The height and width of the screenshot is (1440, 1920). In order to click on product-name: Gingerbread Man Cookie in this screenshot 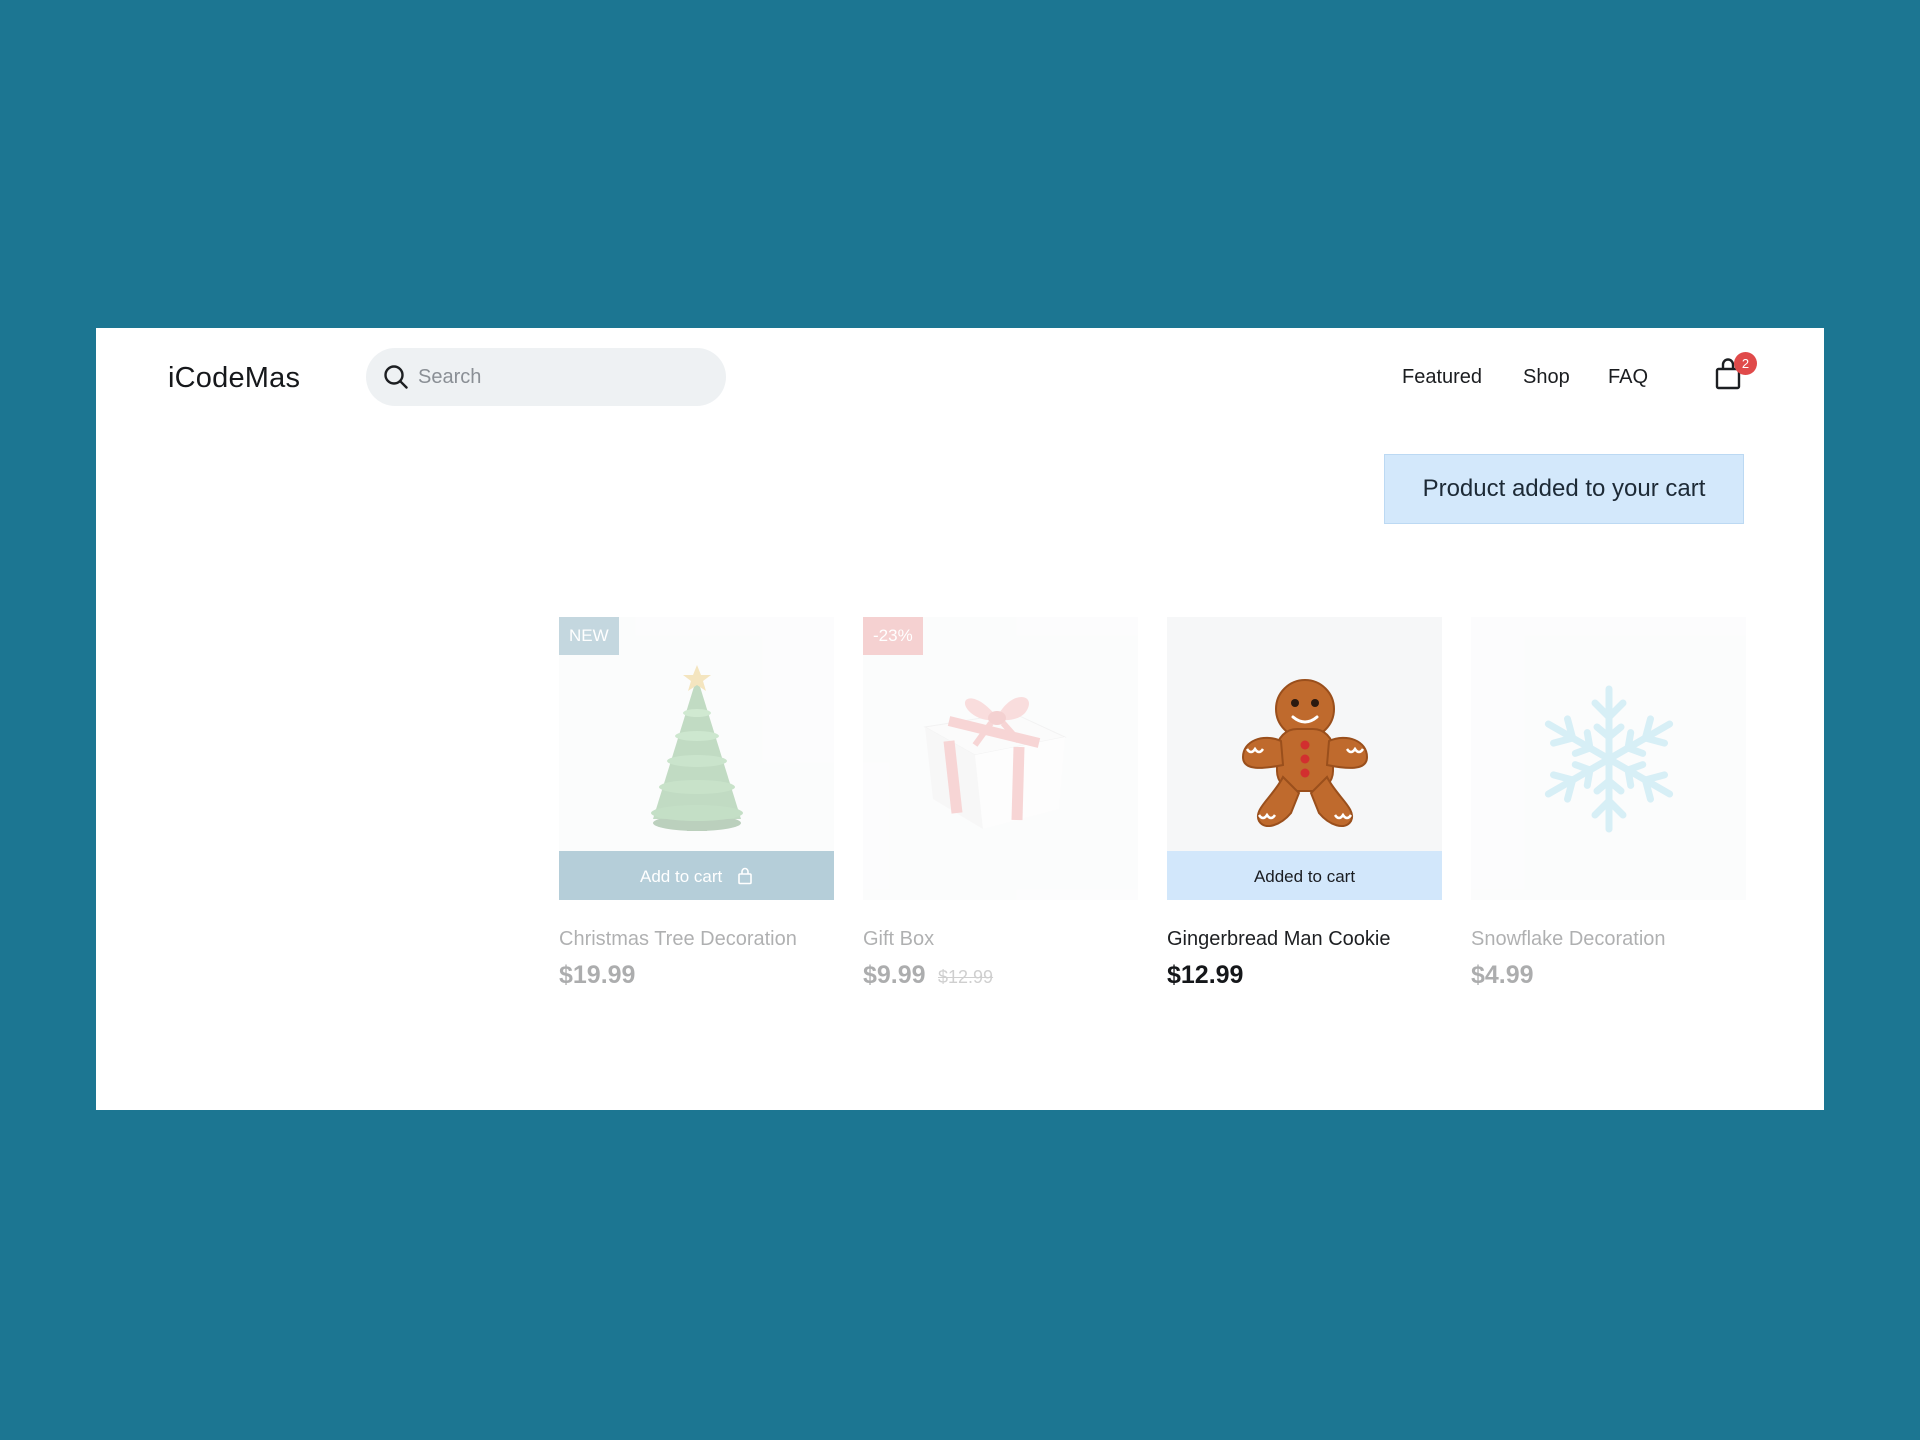, I will do `click(1312, 939)`.